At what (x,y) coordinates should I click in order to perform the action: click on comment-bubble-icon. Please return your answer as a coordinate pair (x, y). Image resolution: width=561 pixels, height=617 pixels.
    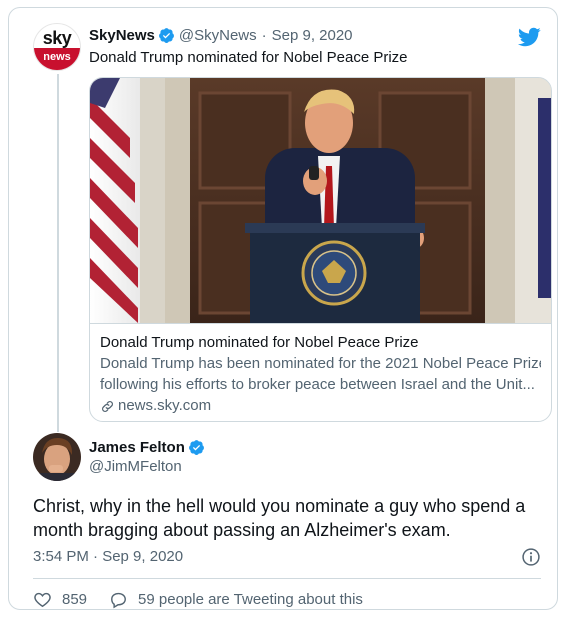
    Looking at the image, I should click on (118, 600).